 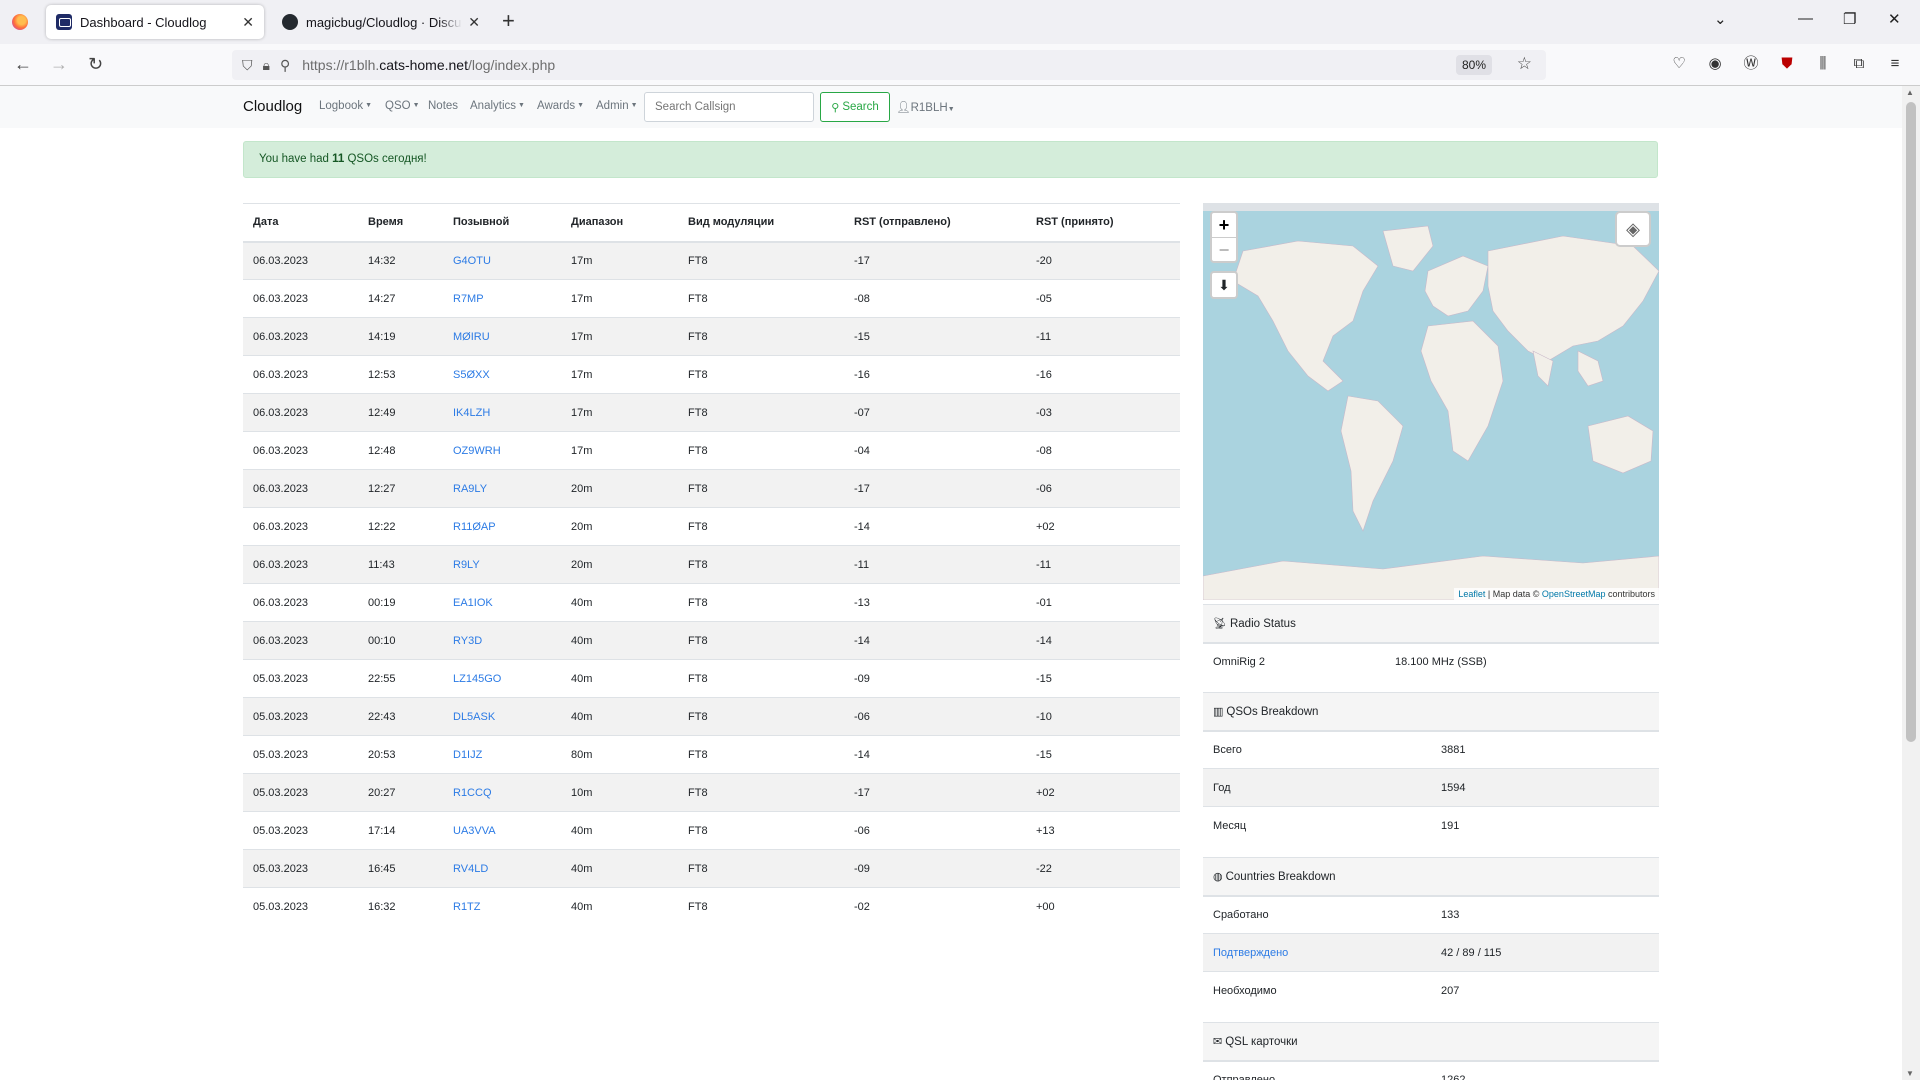 I want to click on leaflet-link: Leaflet, so click(x=1471, y=594).